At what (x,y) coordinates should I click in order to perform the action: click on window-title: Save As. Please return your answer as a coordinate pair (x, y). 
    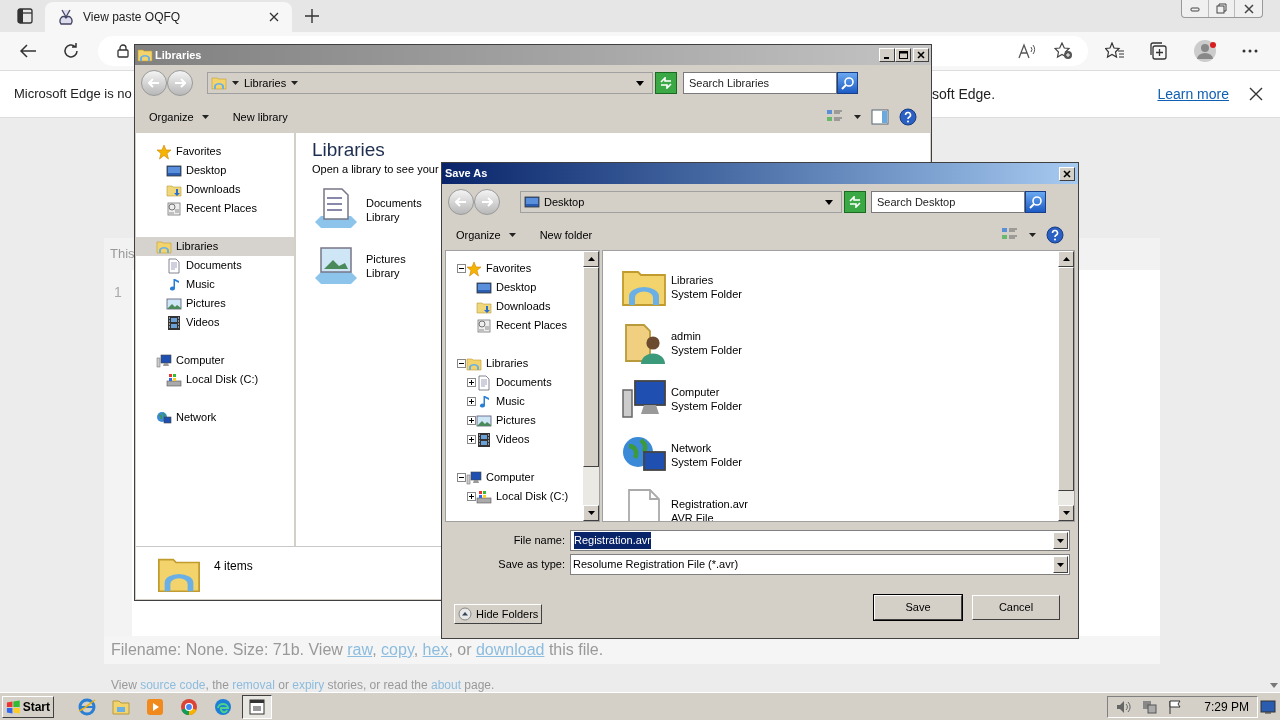
    Looking at the image, I should click on (466, 174).